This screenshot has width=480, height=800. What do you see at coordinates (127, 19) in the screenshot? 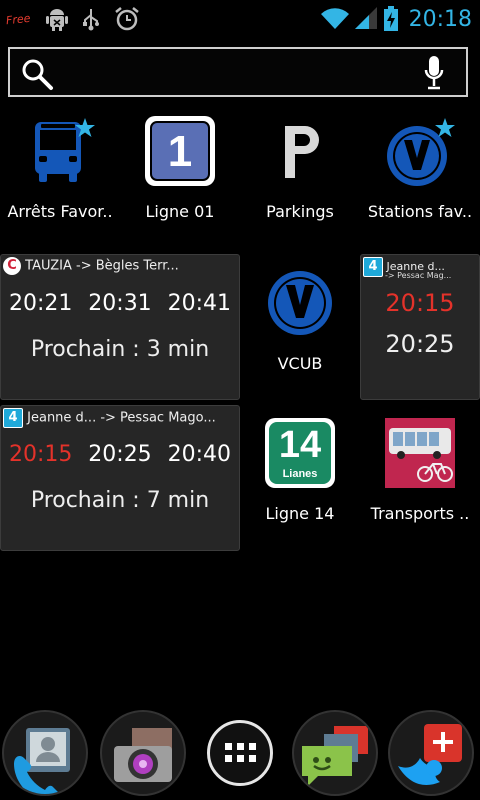
I see `alarm-icon` at bounding box center [127, 19].